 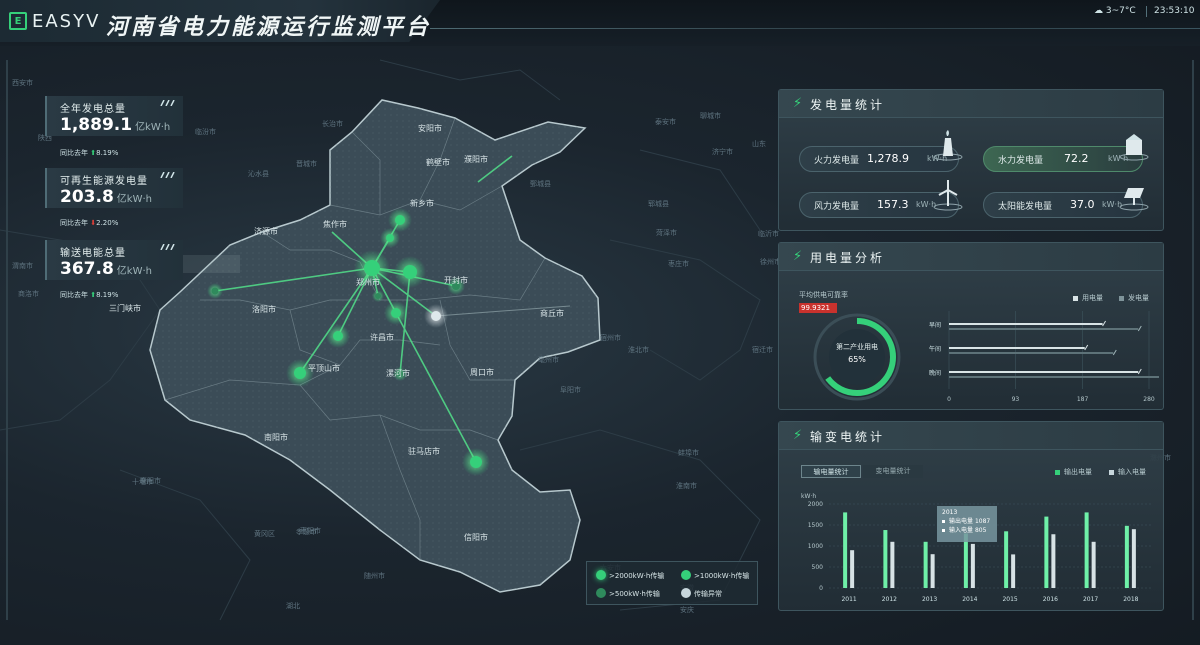 I want to click on neighbor-label: 长治市, so click(x=332, y=123).